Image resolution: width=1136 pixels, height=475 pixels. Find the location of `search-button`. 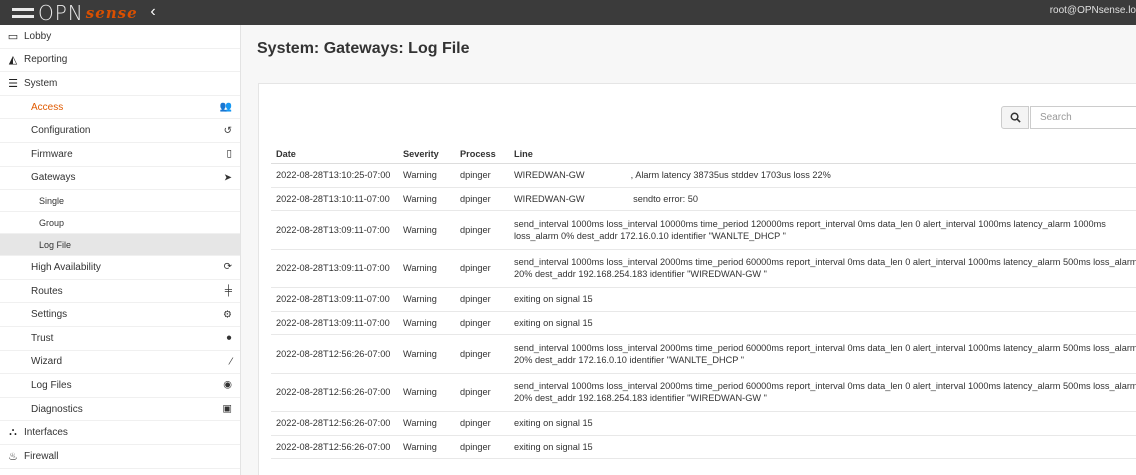

search-button is located at coordinates (1015, 117).